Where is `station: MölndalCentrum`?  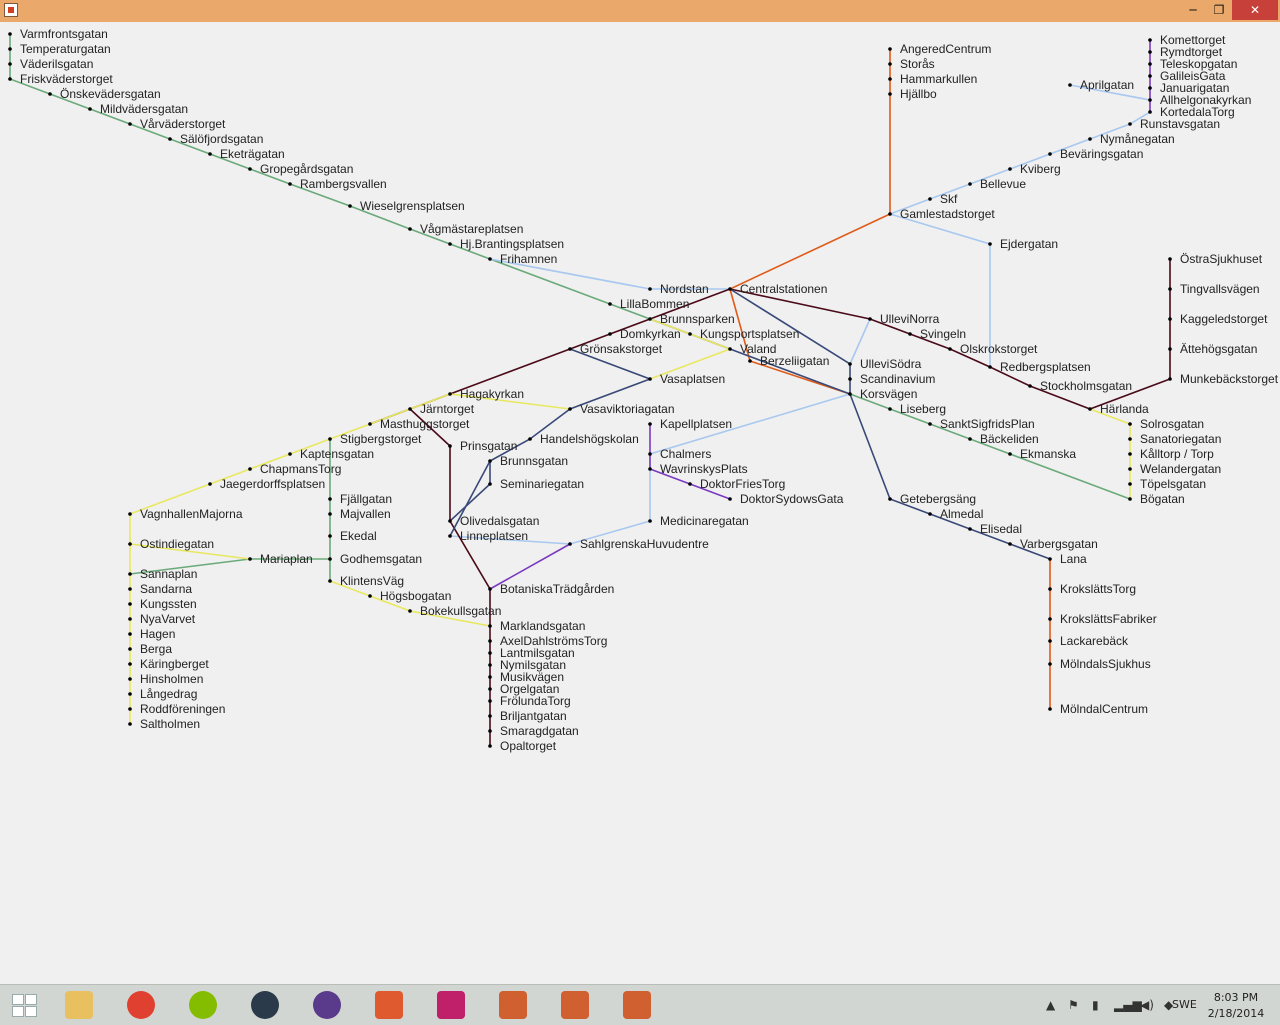 station: MölndalCentrum is located at coordinates (1098, 709).